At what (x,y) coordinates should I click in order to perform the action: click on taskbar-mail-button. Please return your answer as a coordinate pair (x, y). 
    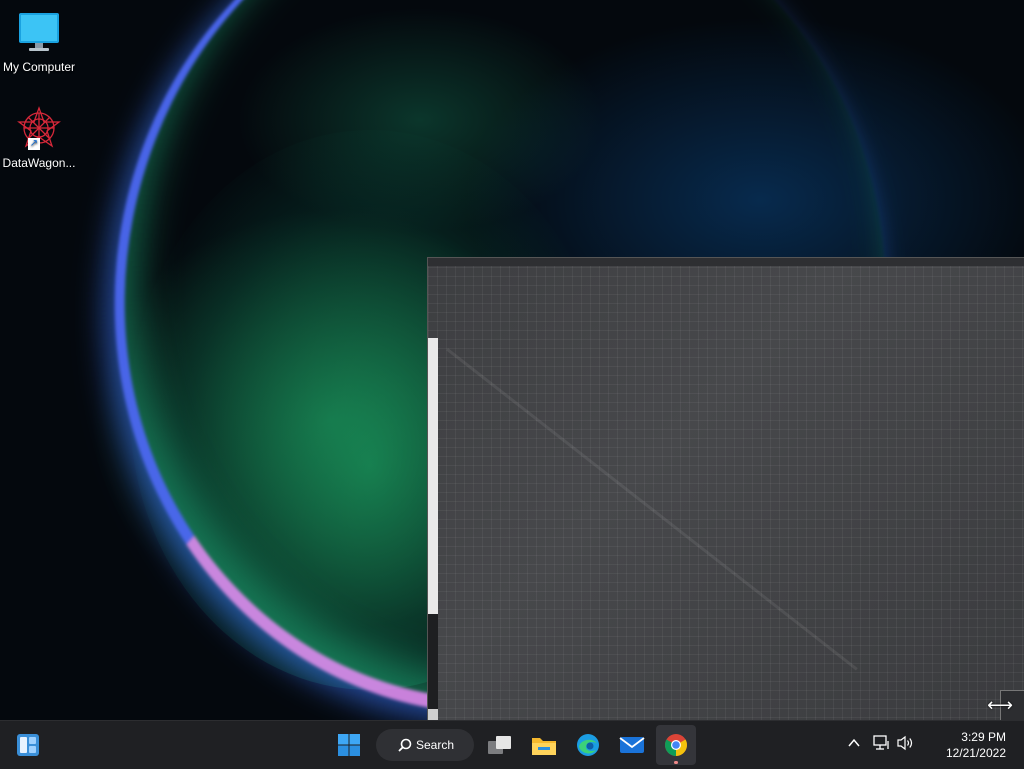
    Looking at the image, I should click on (632, 745).